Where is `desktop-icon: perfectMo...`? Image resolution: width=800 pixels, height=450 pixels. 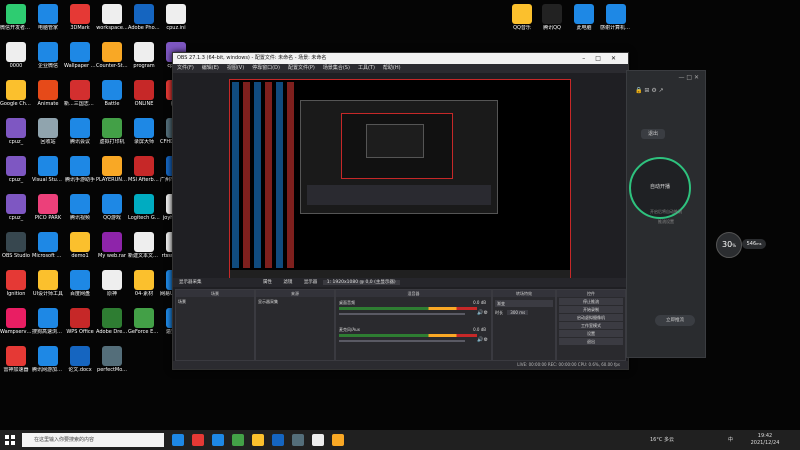 desktop-icon: perfectMo... is located at coordinates (112, 359).